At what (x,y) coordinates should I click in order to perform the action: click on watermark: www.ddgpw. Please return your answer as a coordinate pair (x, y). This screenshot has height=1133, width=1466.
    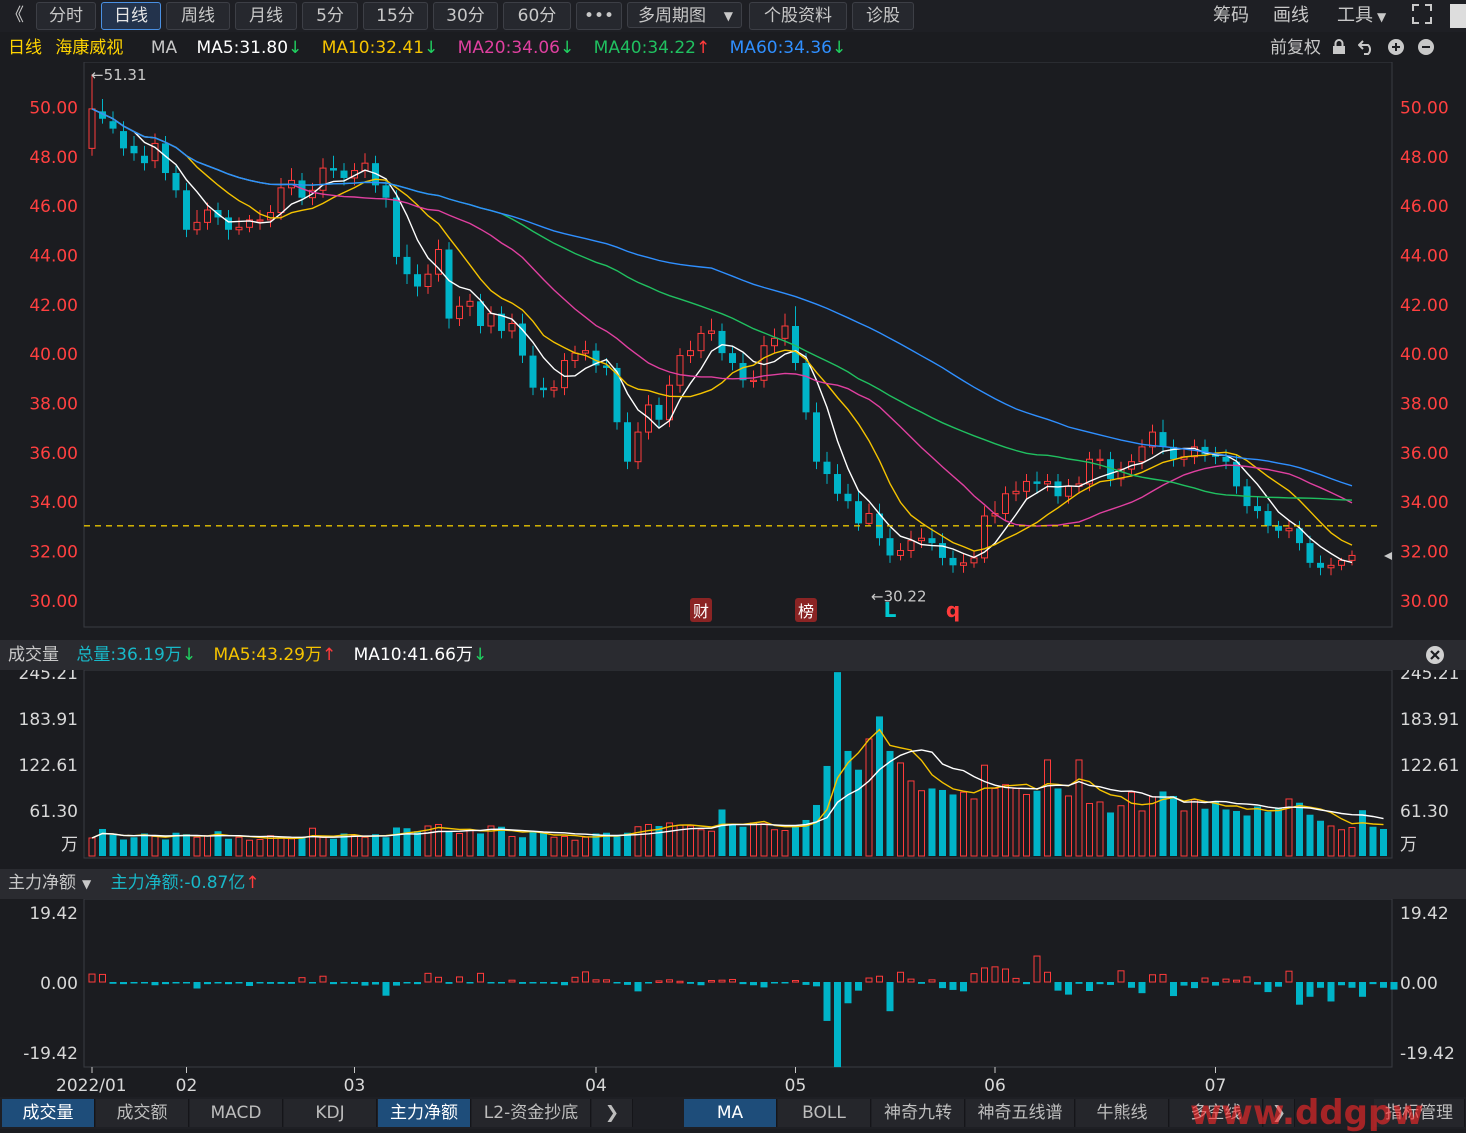
    Looking at the image, I should click on (1307, 1113).